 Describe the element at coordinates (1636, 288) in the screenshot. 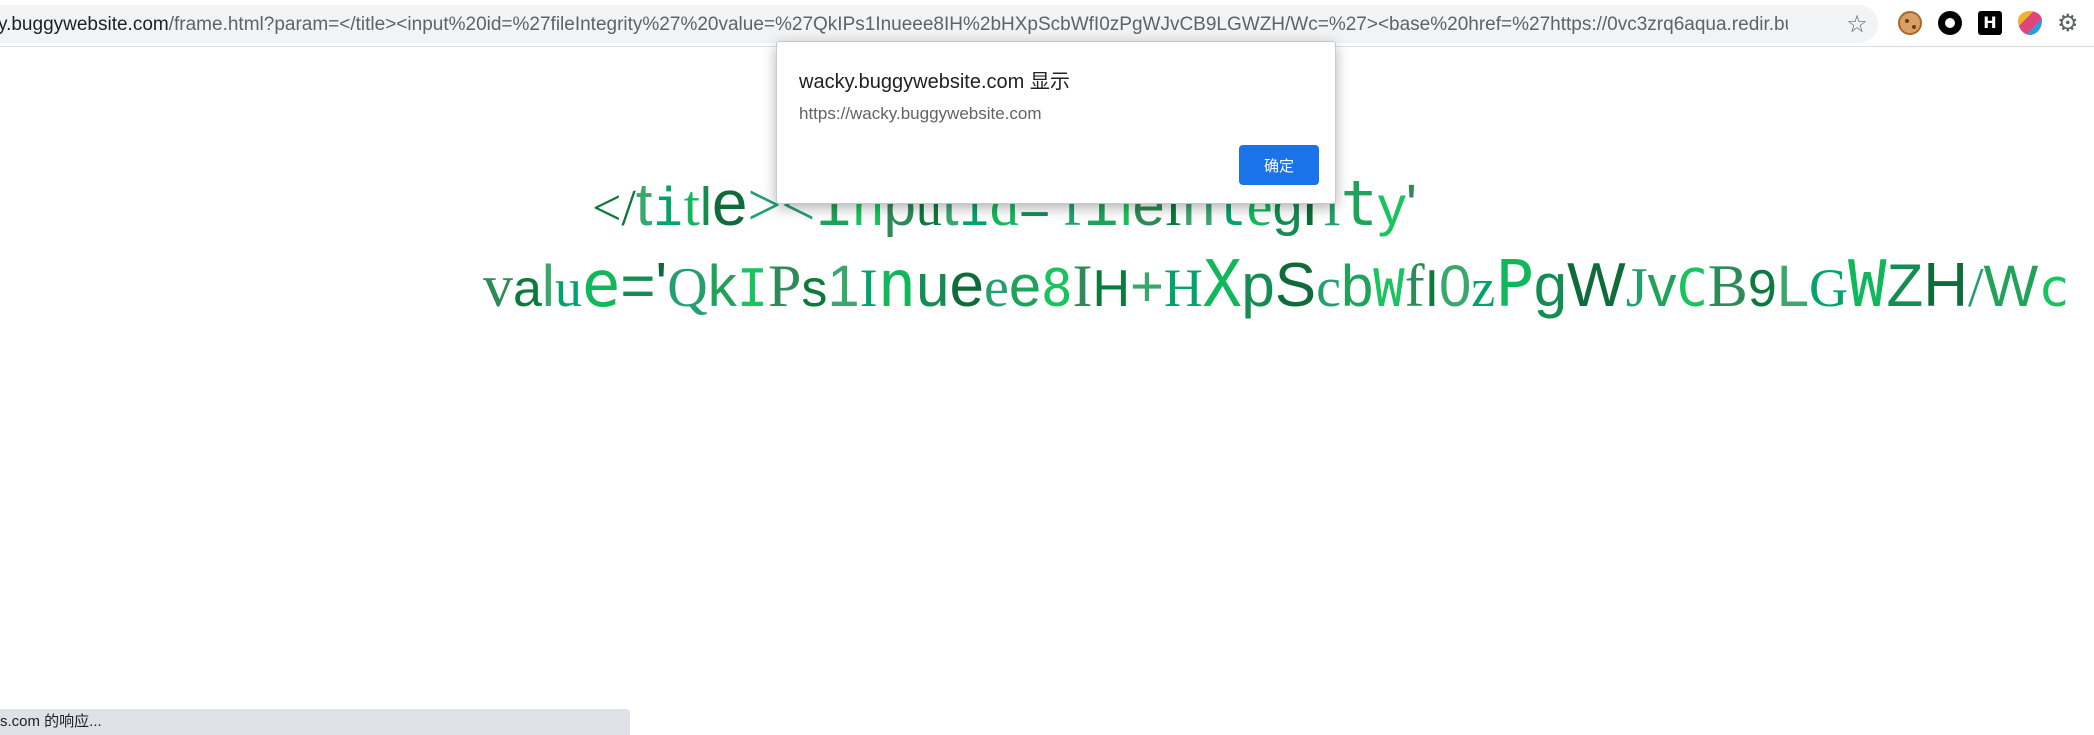

I see `page-glyph: J` at that location.